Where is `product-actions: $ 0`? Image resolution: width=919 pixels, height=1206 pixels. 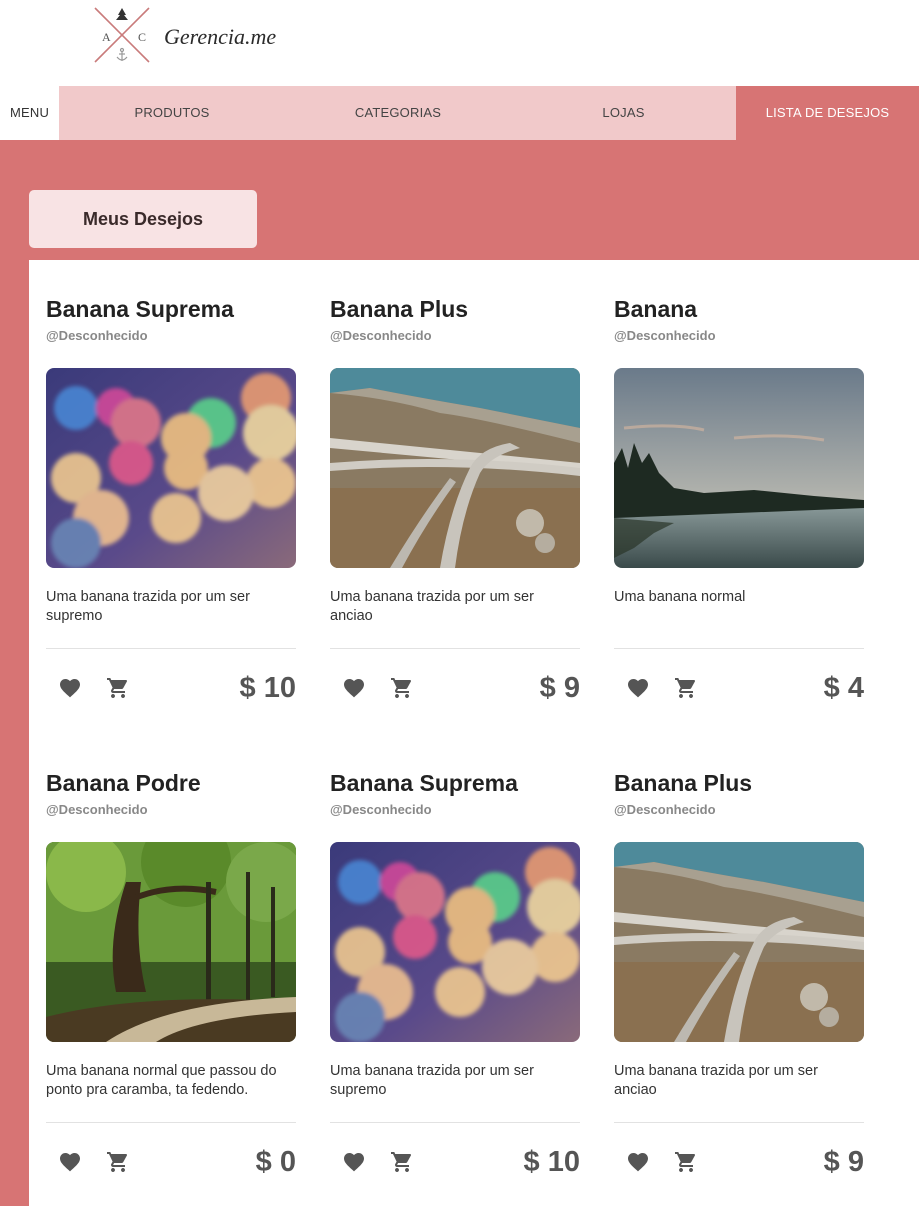
product-actions: $ 0 is located at coordinates (171, 1162).